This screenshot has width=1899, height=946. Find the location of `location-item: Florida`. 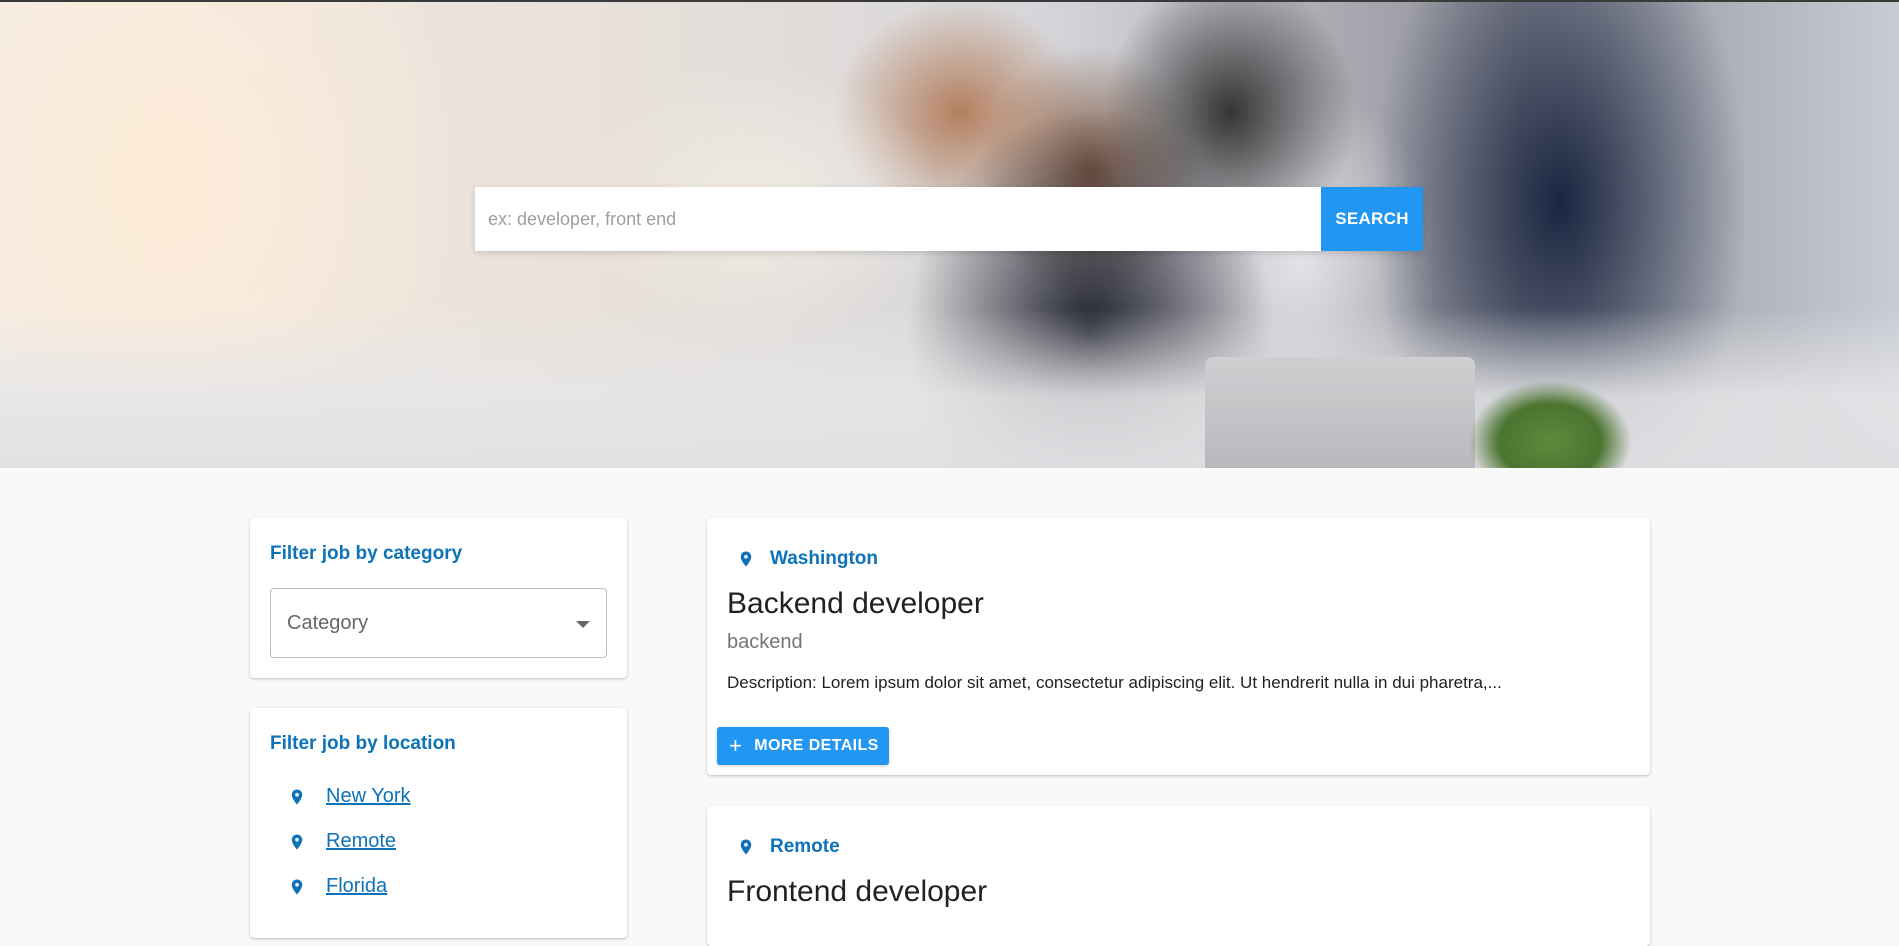

location-item: Florida is located at coordinates (349, 886).